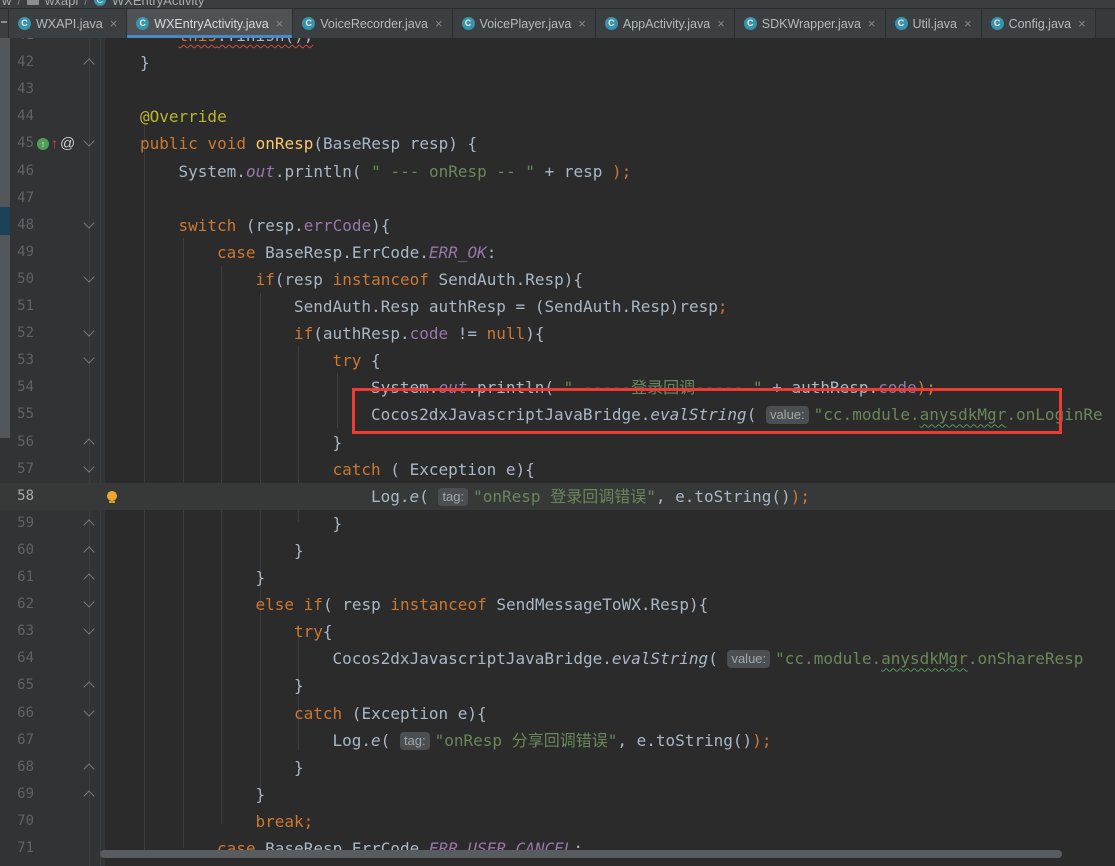  I want to click on breadcrumb-segment: w, so click(6, 4).